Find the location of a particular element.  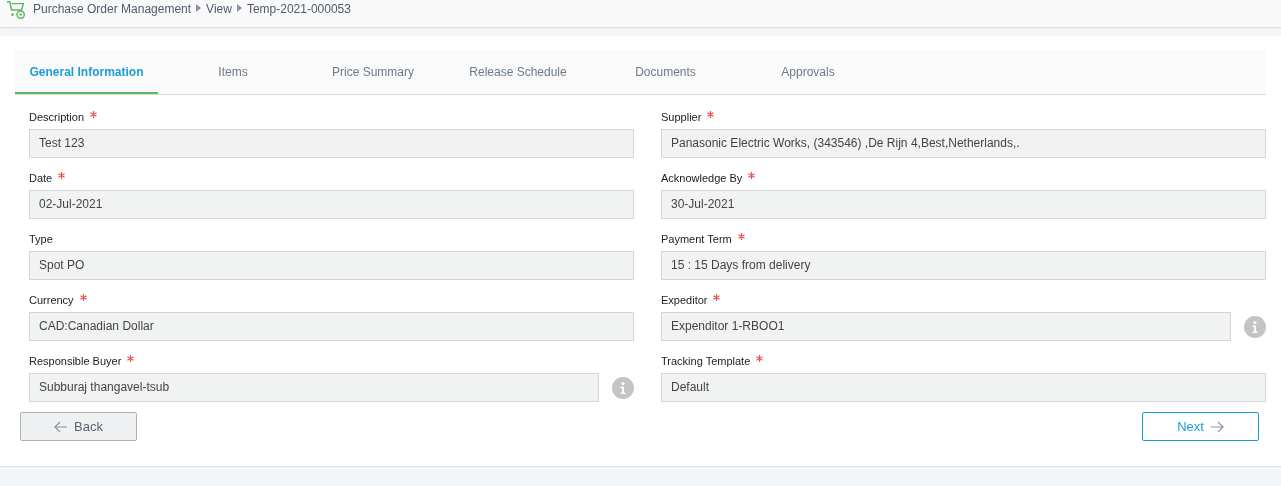

field-label: Date is located at coordinates (41, 178).